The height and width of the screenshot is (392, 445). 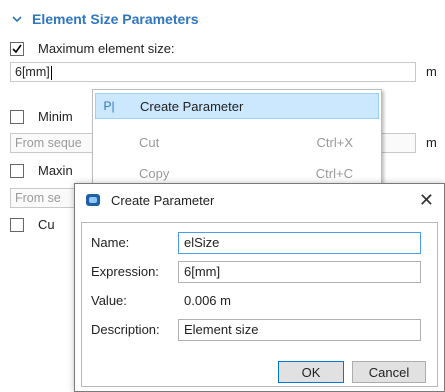 I want to click on menu-item-cut: Cut Ctrl+X, so click(x=237, y=142).